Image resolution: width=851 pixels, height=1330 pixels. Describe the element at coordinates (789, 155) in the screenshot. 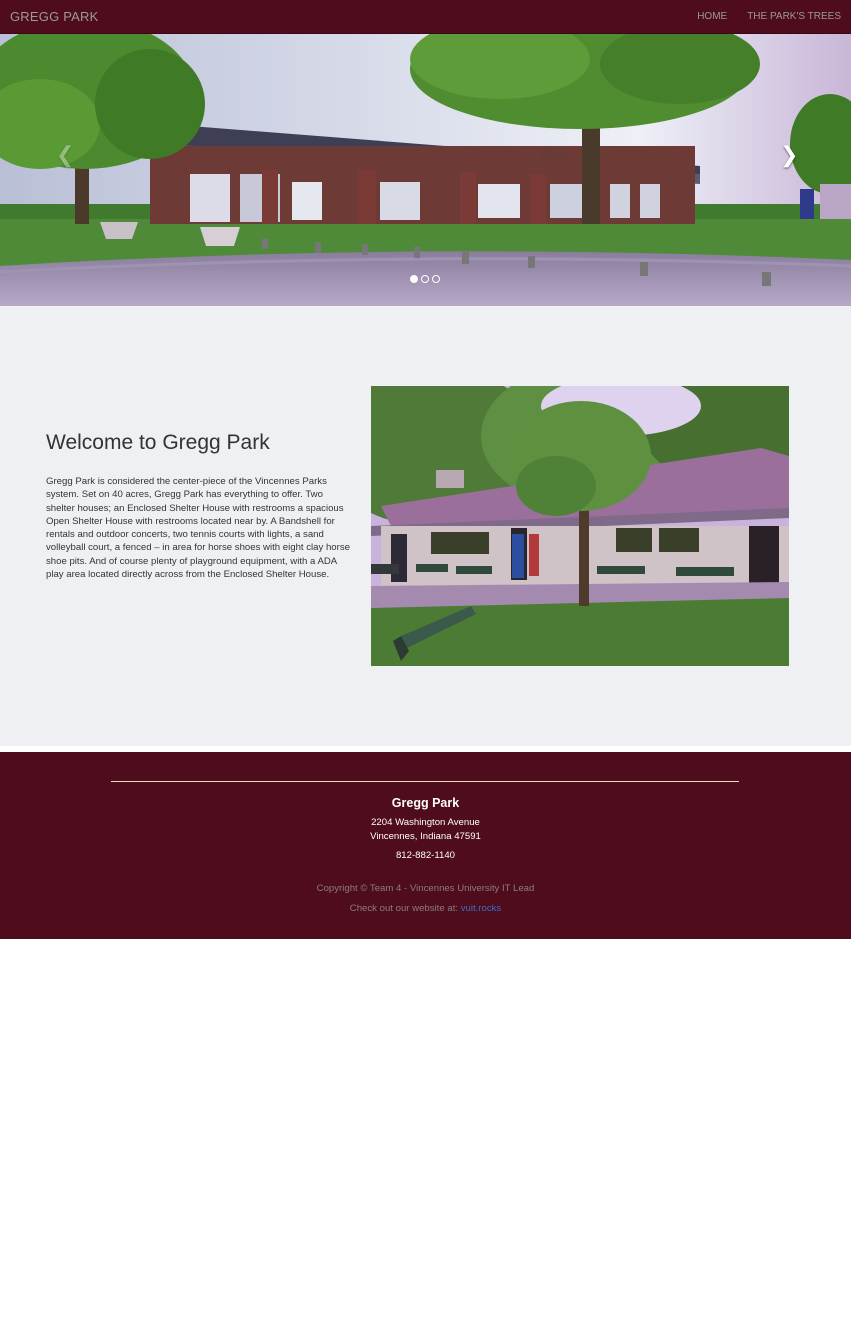

I see `carousel-next-icon: ❯` at that location.